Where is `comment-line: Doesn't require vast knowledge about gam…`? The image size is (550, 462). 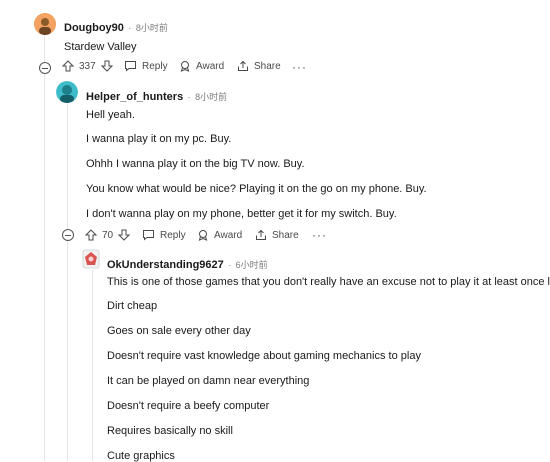
comment-line: Doesn't require vast knowledge about gam… is located at coordinates (264, 356).